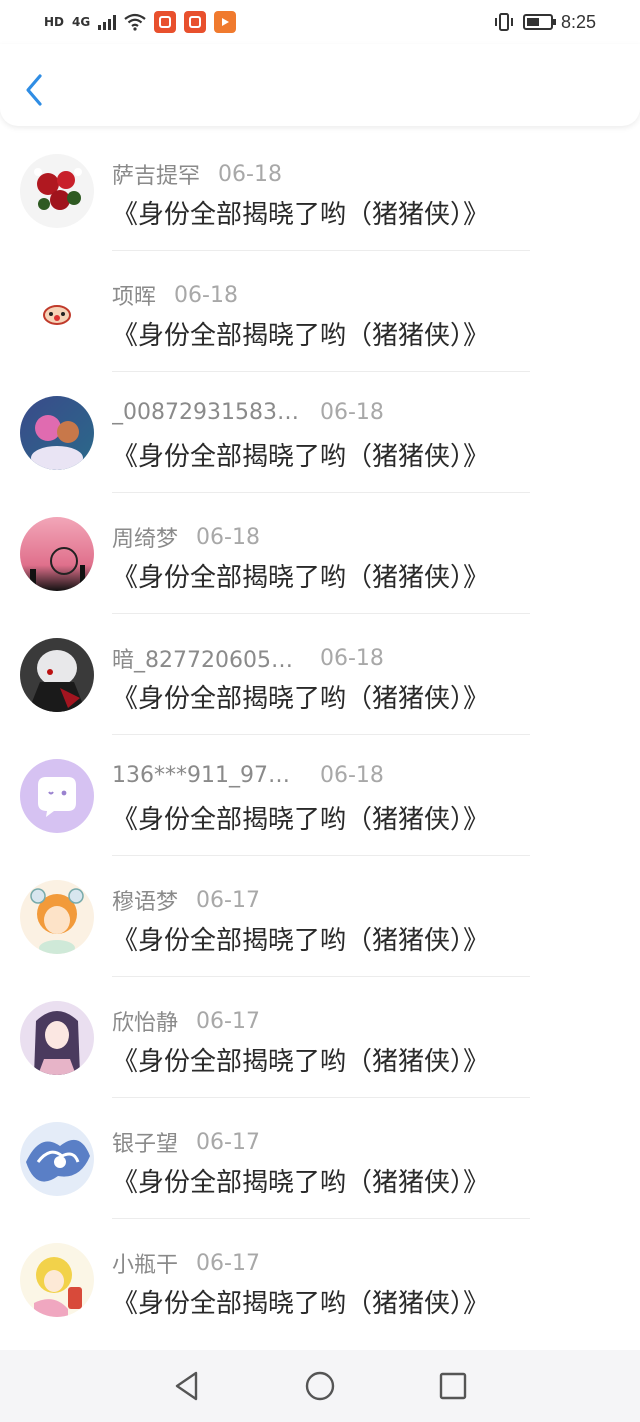 This screenshot has height=1422, width=640. I want to click on sender-name: 穆语梦, so click(145, 902).